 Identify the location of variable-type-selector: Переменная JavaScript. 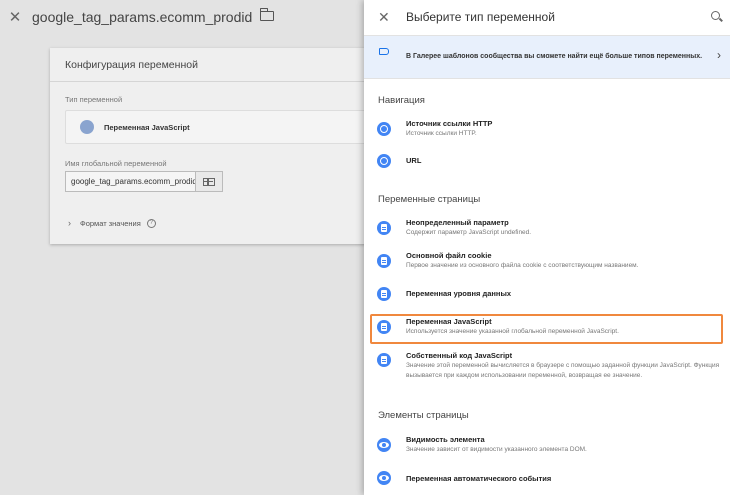
(230, 127).